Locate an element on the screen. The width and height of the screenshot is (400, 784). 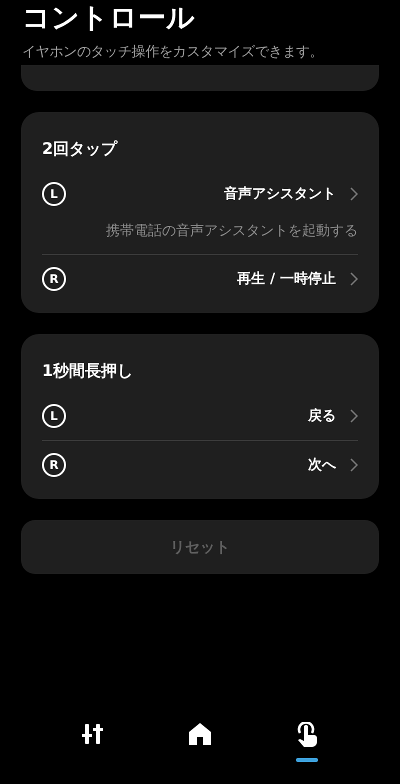
setting-value: 次へ is located at coordinates (322, 465).